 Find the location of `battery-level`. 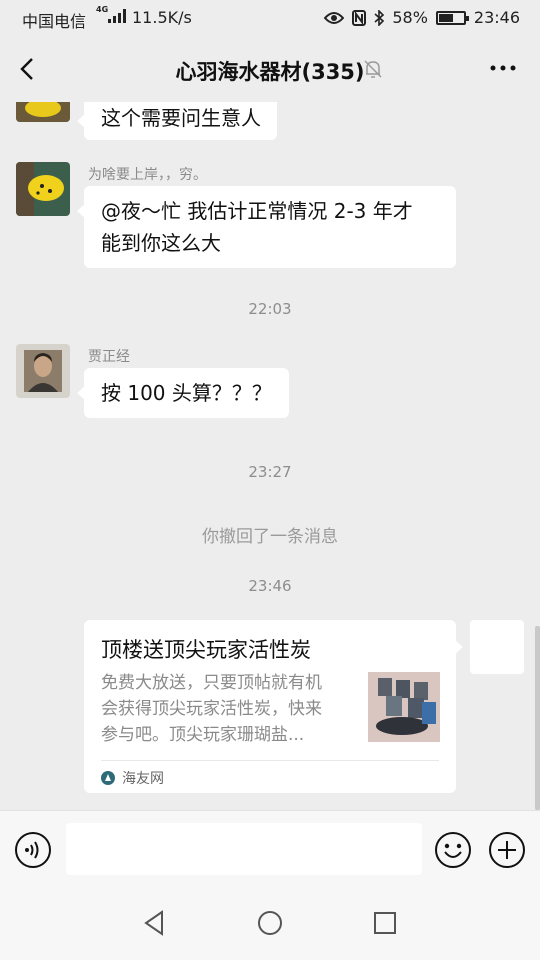

battery-level is located at coordinates (445, 17).